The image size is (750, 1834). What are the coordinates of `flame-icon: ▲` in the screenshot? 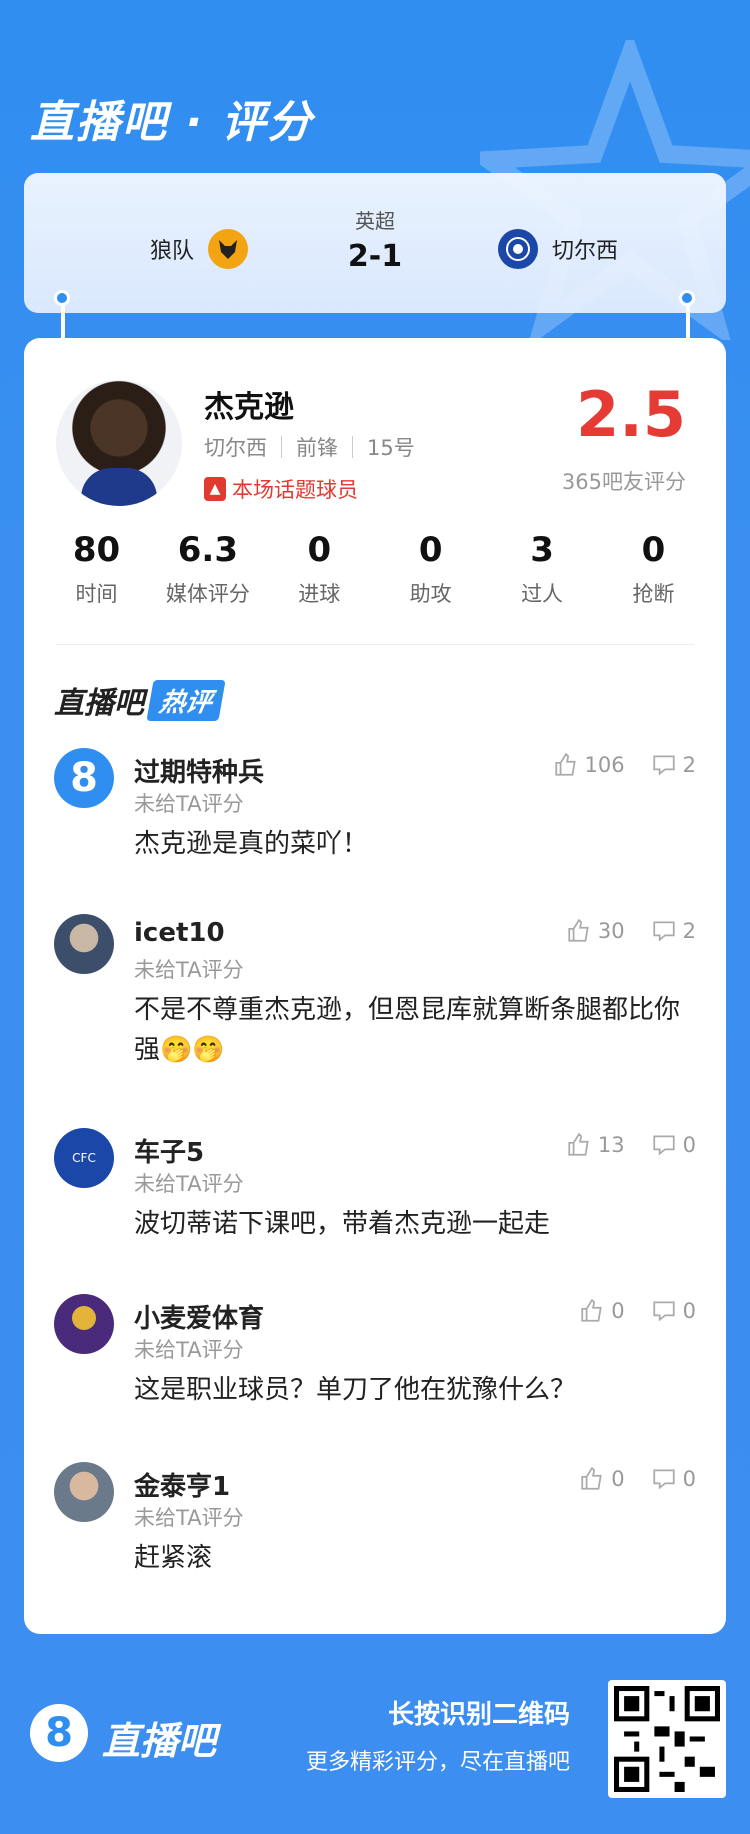 It's located at (215, 489).